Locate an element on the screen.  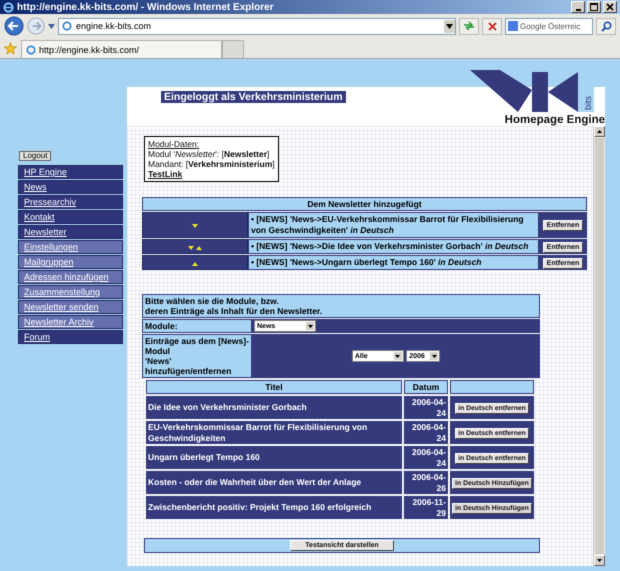
table-cell: Ungarn überlegt Tempo 160 is located at coordinates (274, 457).